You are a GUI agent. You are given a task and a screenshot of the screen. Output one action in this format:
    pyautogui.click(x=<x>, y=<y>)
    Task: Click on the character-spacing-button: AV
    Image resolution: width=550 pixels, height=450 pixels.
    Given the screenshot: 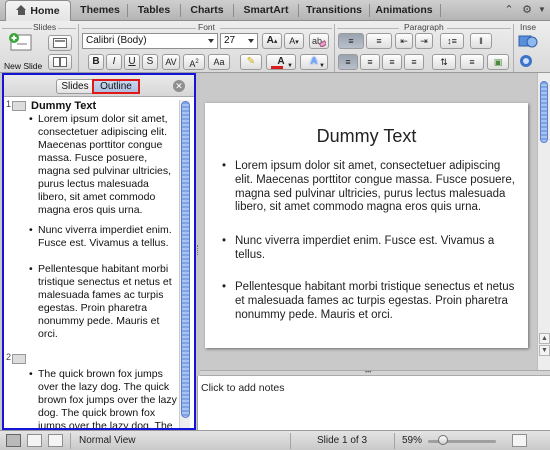 What is the action you would take?
    pyautogui.click(x=171, y=62)
    